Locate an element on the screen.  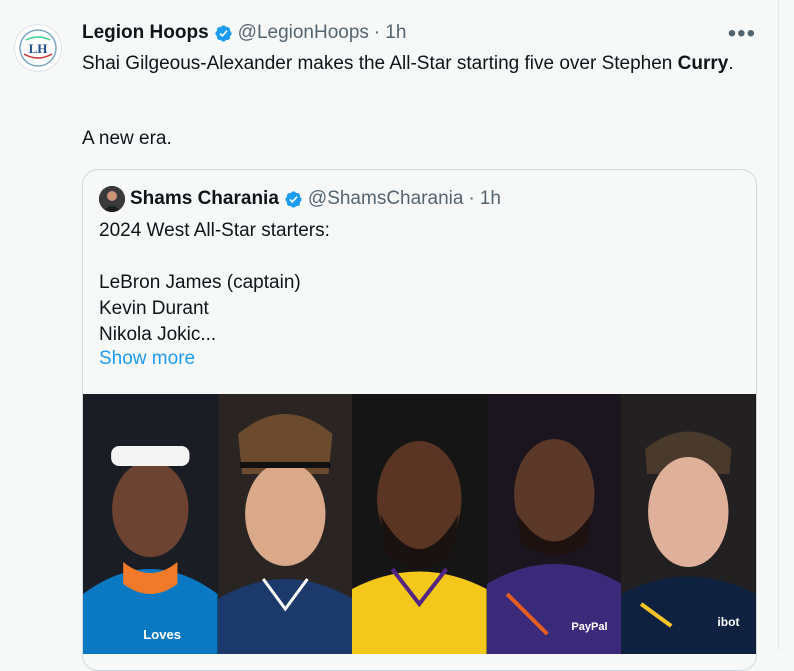
quoted-line is located at coordinates (214, 257).